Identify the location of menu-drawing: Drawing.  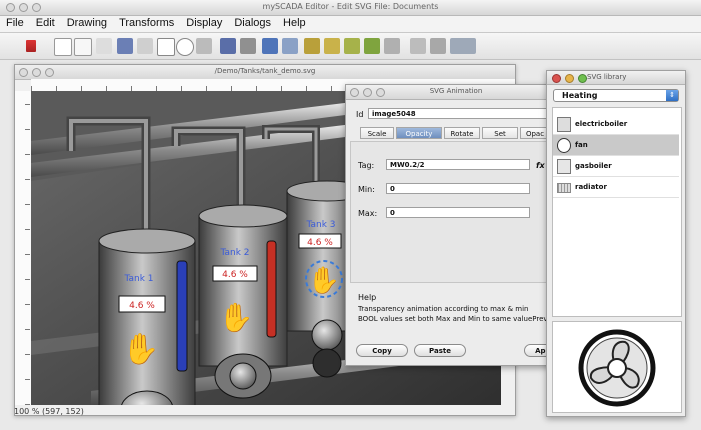
(87, 24).